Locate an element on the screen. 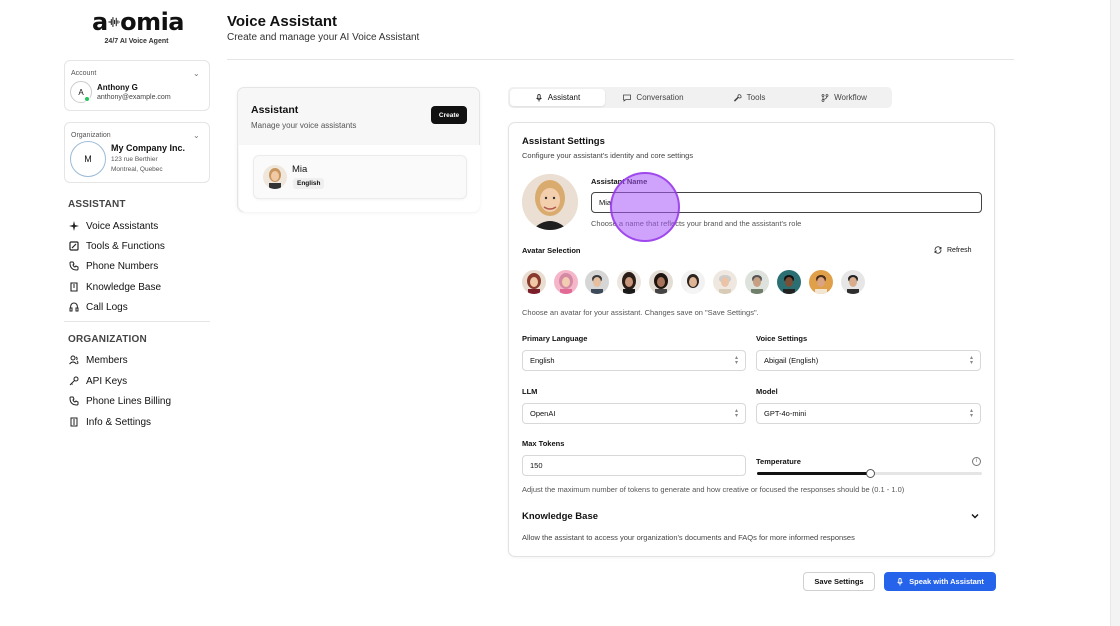  select-value: English is located at coordinates (542, 360).